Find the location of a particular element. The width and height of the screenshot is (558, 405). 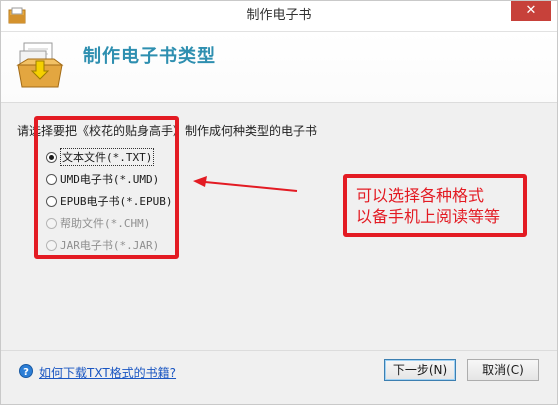

next-button: 下一步(N) is located at coordinates (420, 370).